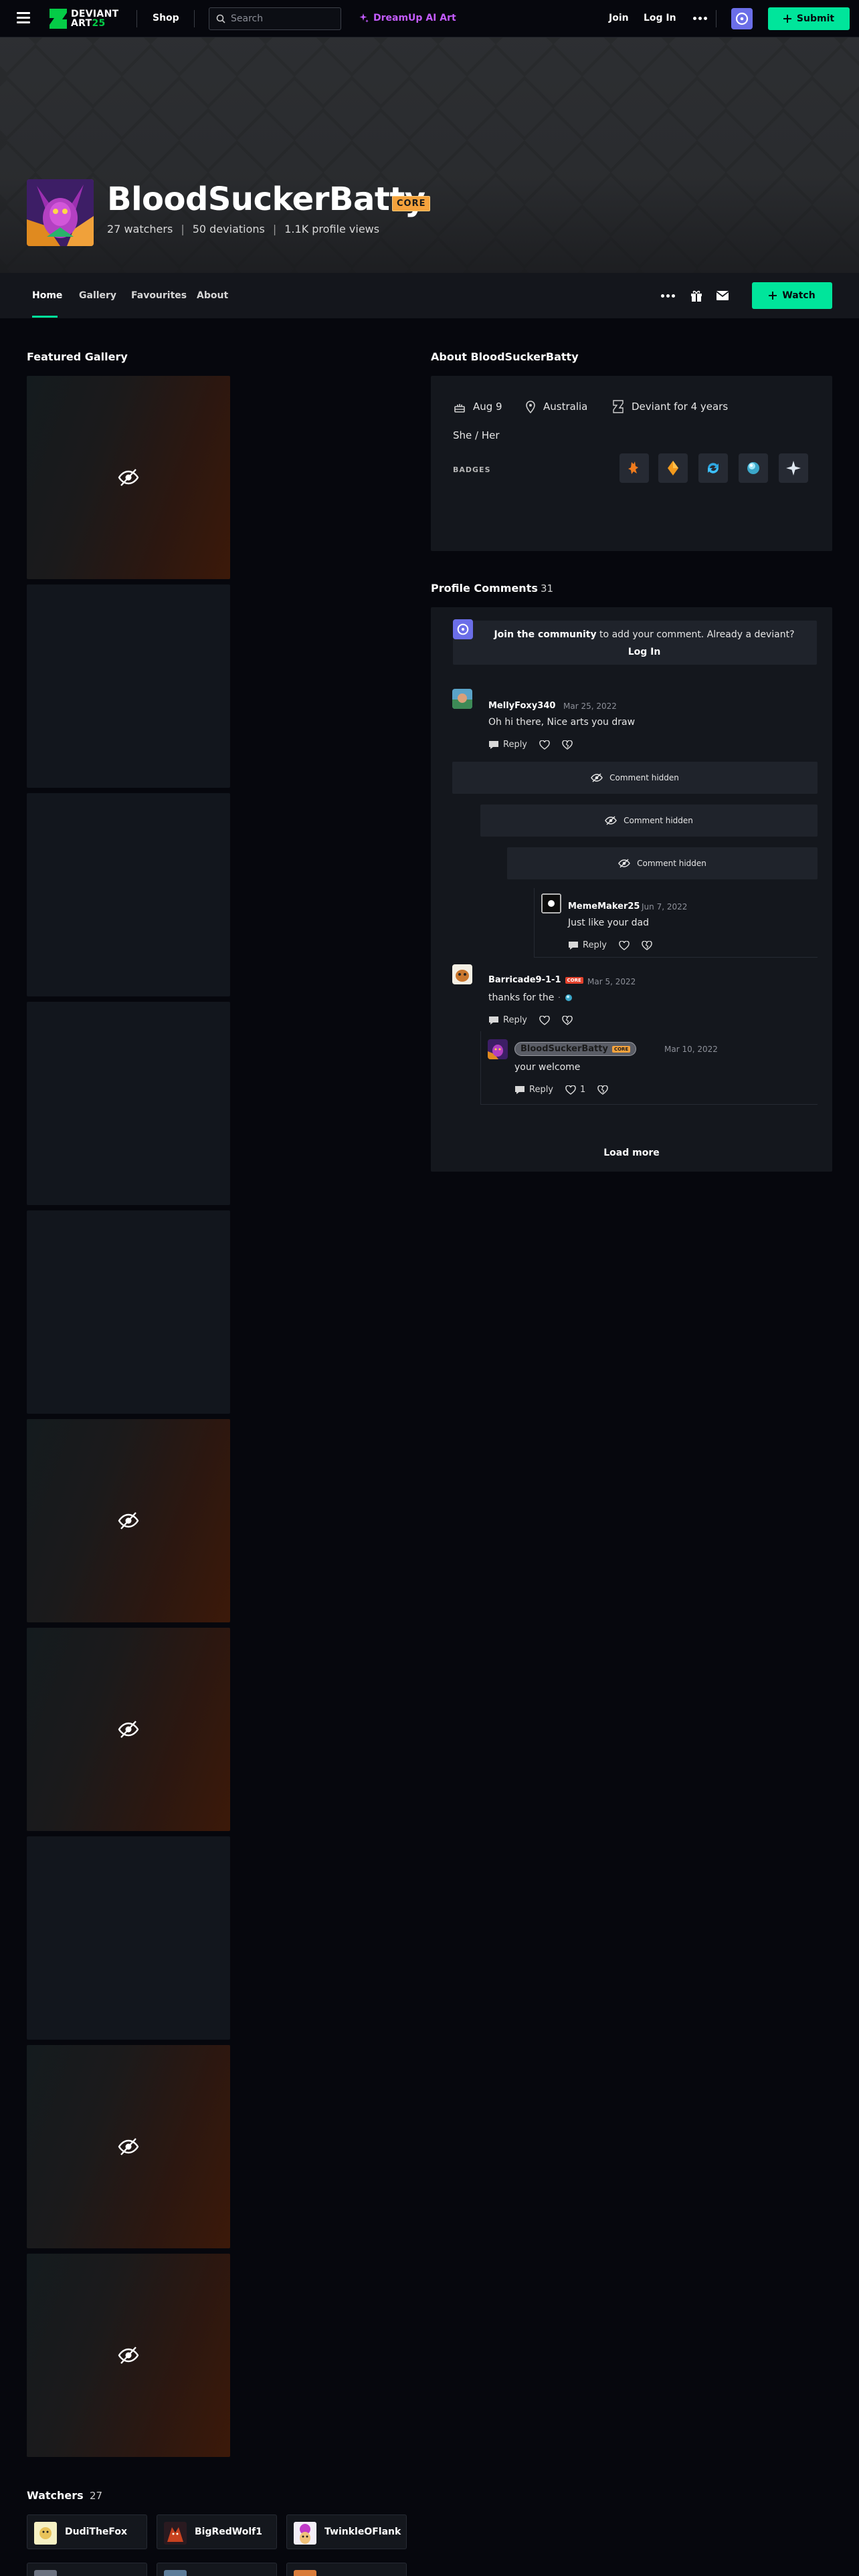 The image size is (859, 2576). I want to click on comment-date: Mar 25, 2022, so click(590, 706).